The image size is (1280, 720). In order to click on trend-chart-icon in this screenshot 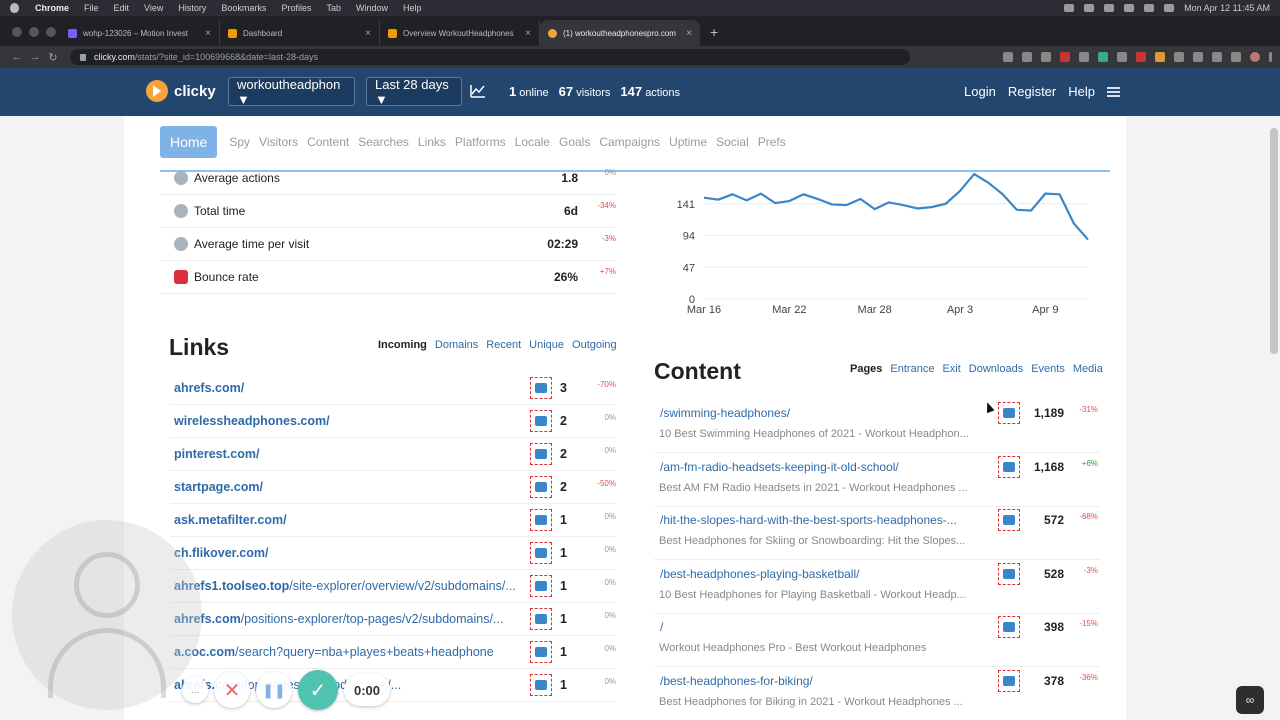, I will do `click(478, 91)`.